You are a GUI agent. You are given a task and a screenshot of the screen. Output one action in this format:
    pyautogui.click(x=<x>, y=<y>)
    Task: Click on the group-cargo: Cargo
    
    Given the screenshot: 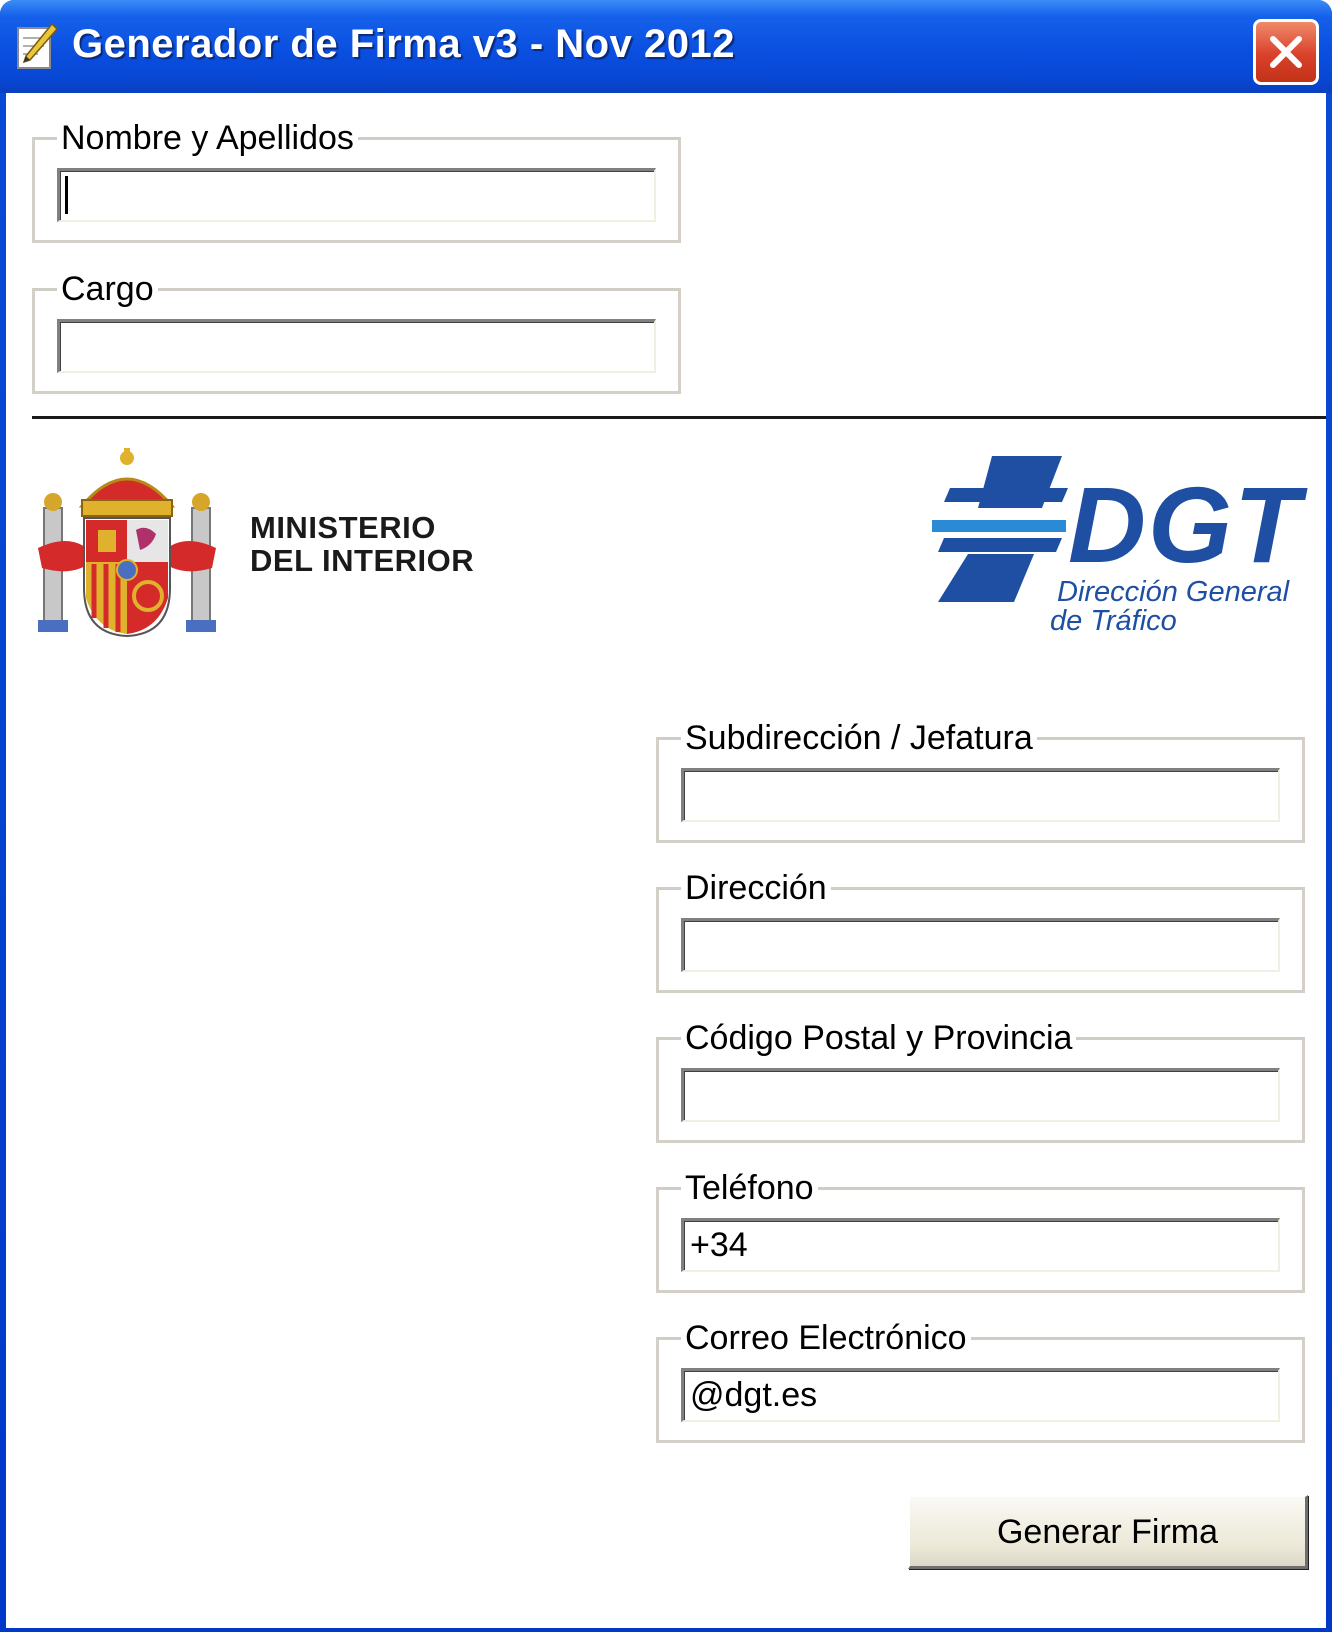 What is the action you would take?
    pyautogui.click(x=356, y=331)
    